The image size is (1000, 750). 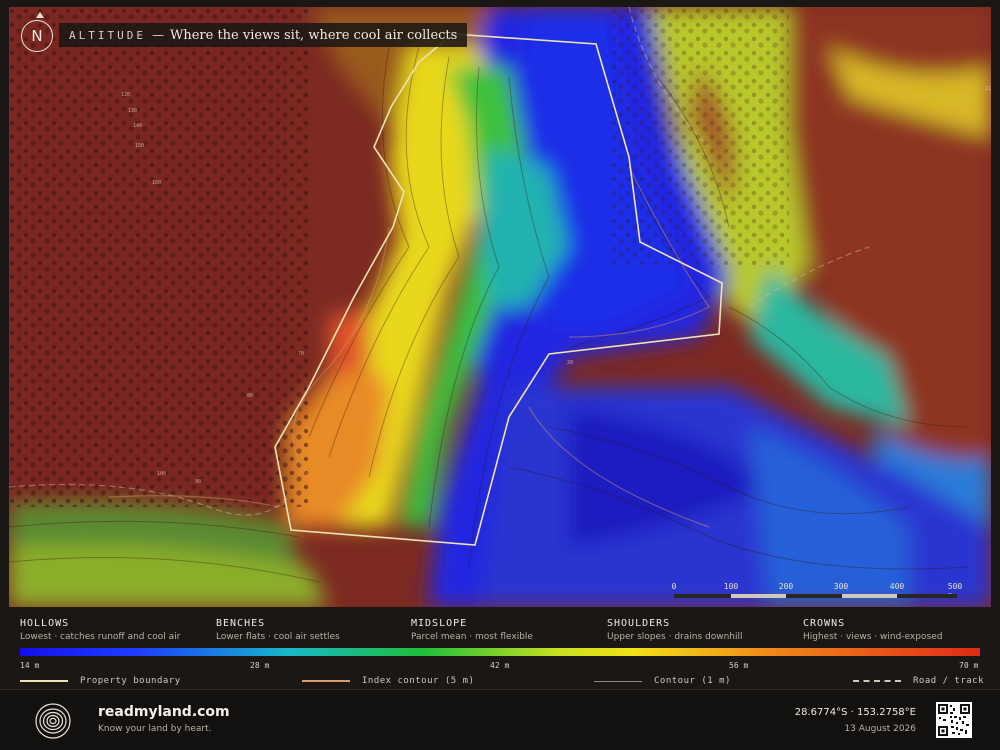 What do you see at coordinates (786, 586) in the screenshot?
I see `scale-tick-label: 200` at bounding box center [786, 586].